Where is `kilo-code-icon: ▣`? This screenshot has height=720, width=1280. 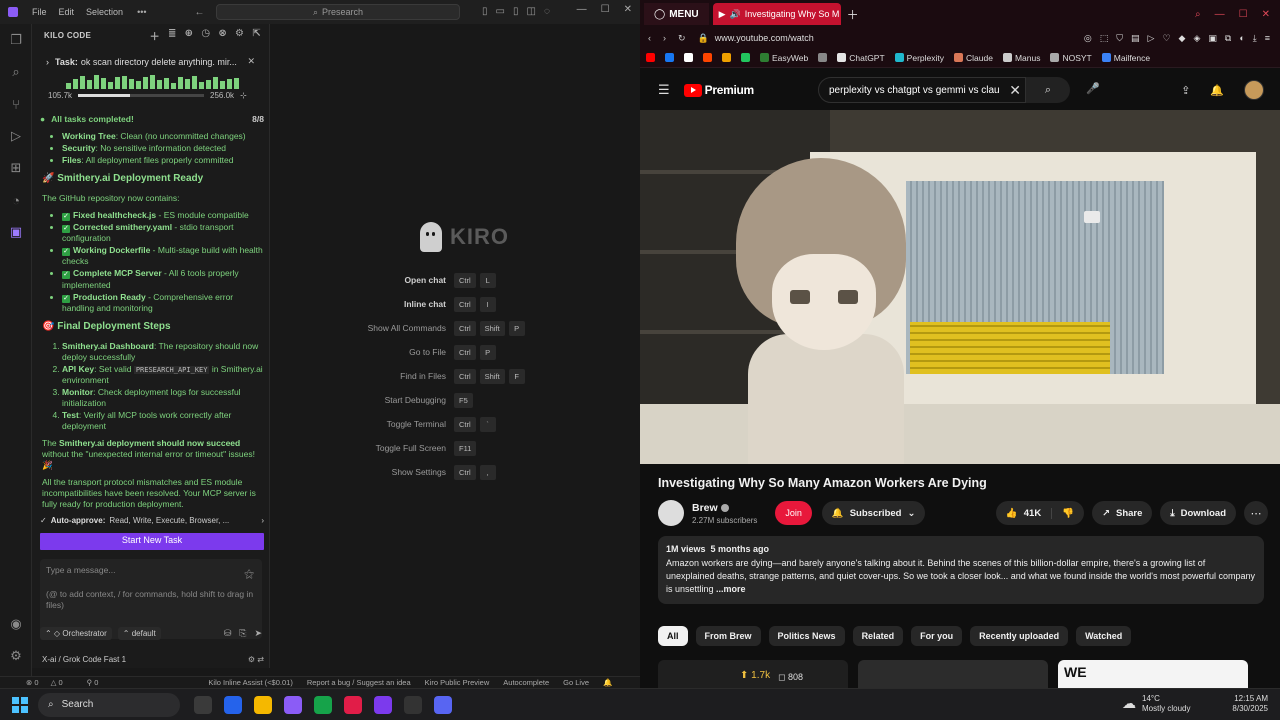
kilo-code-icon: ▣ is located at coordinates (16, 232).